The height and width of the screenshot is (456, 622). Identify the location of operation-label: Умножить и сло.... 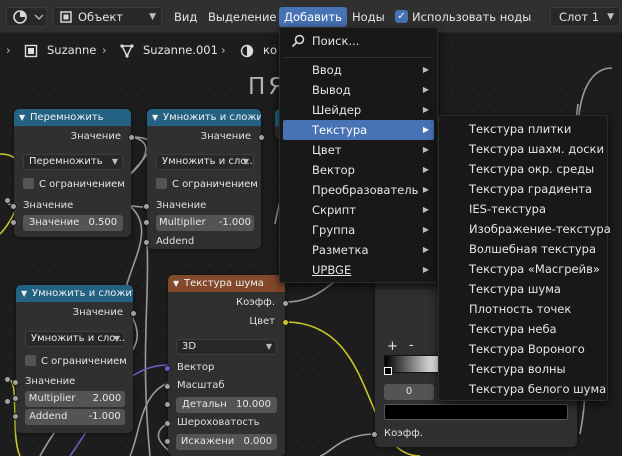
(208, 161).